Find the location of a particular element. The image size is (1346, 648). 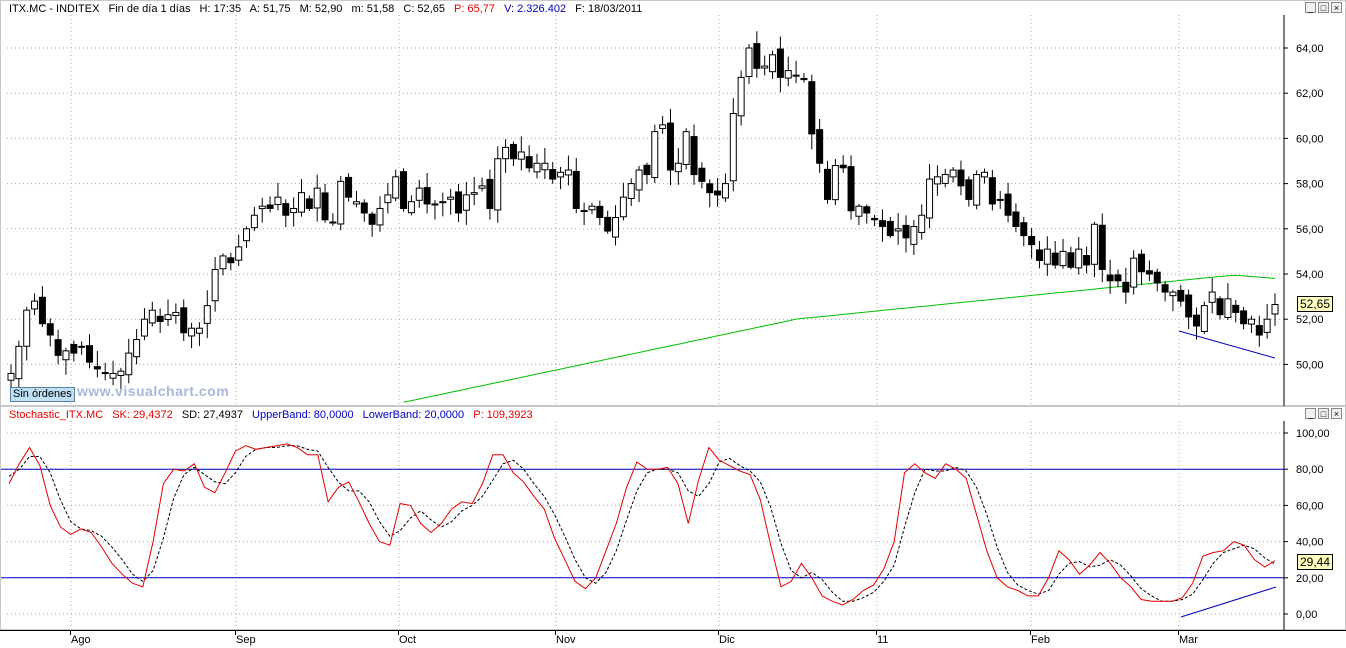

month-label: Nov is located at coordinates (566, 640).